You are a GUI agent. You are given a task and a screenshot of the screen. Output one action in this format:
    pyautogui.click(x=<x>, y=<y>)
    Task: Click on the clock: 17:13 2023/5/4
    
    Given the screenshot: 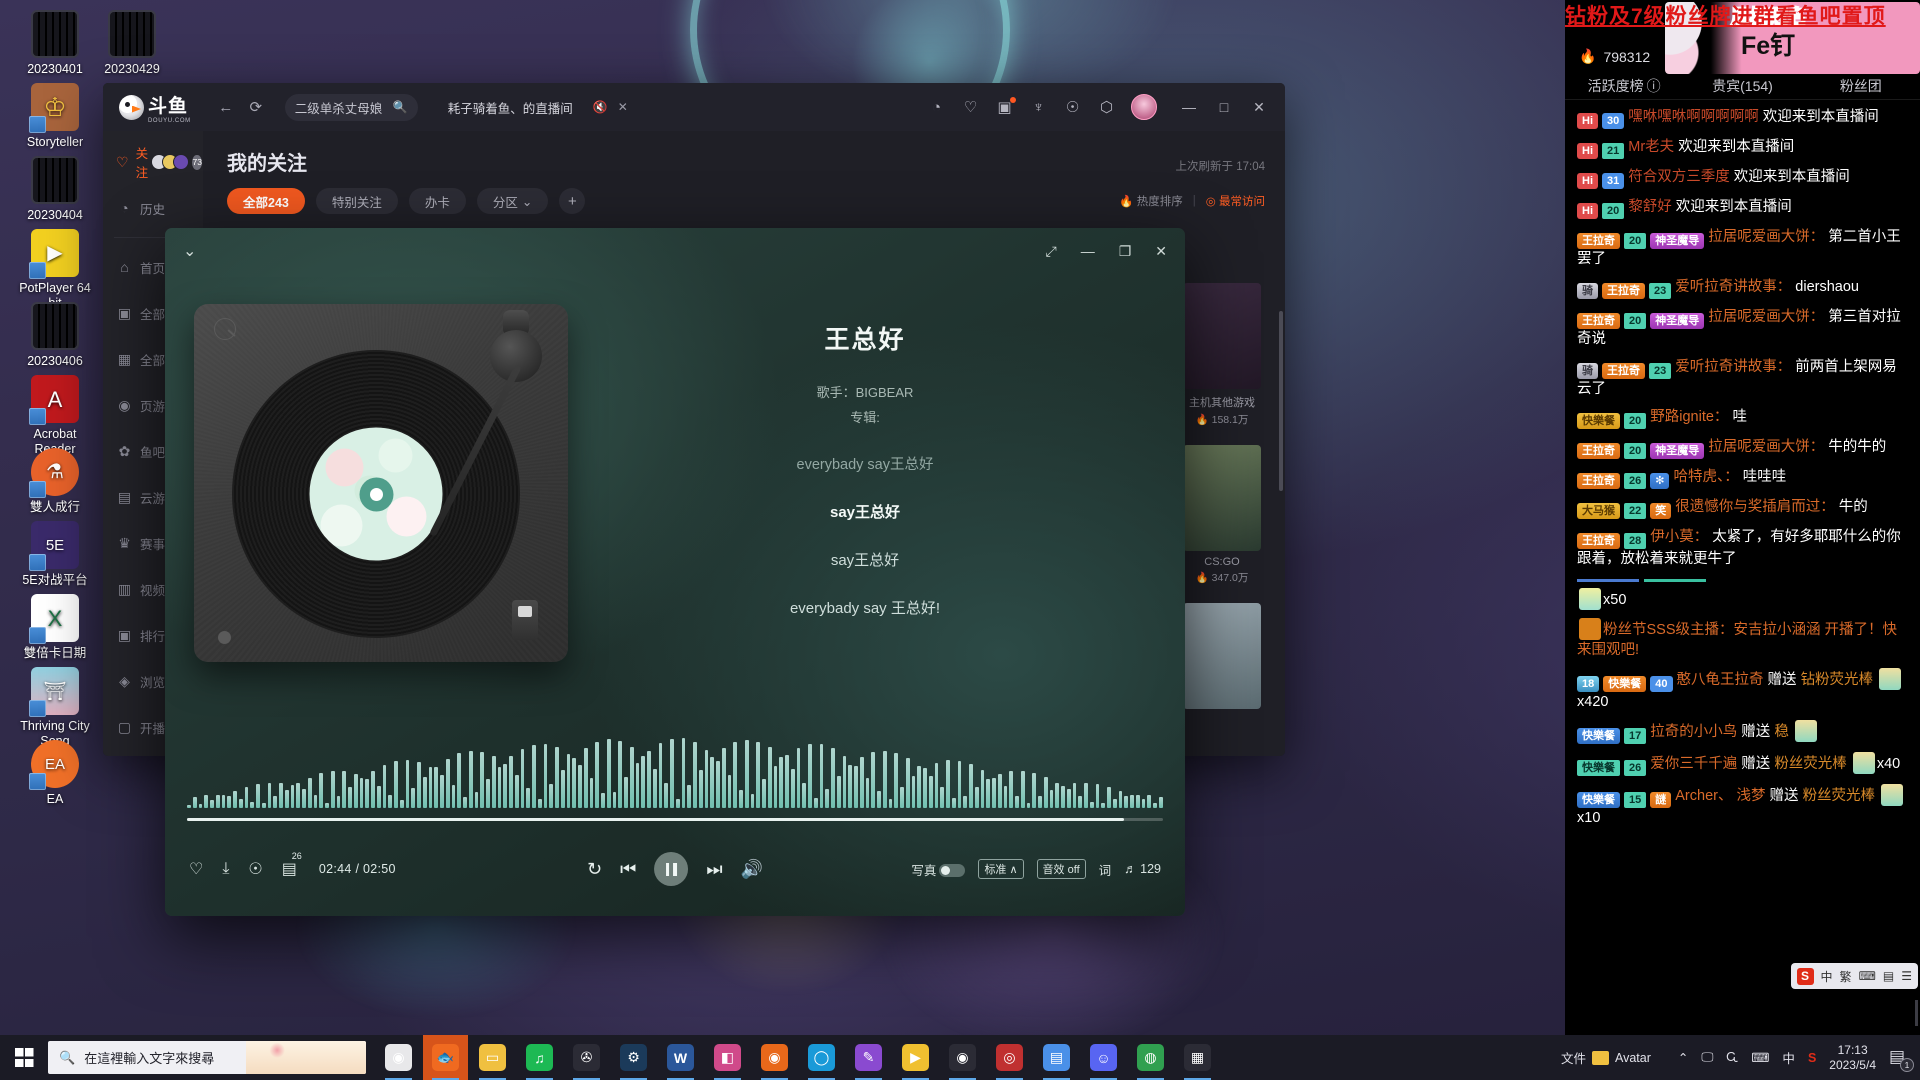 What is the action you would take?
    pyautogui.click(x=1852, y=1058)
    